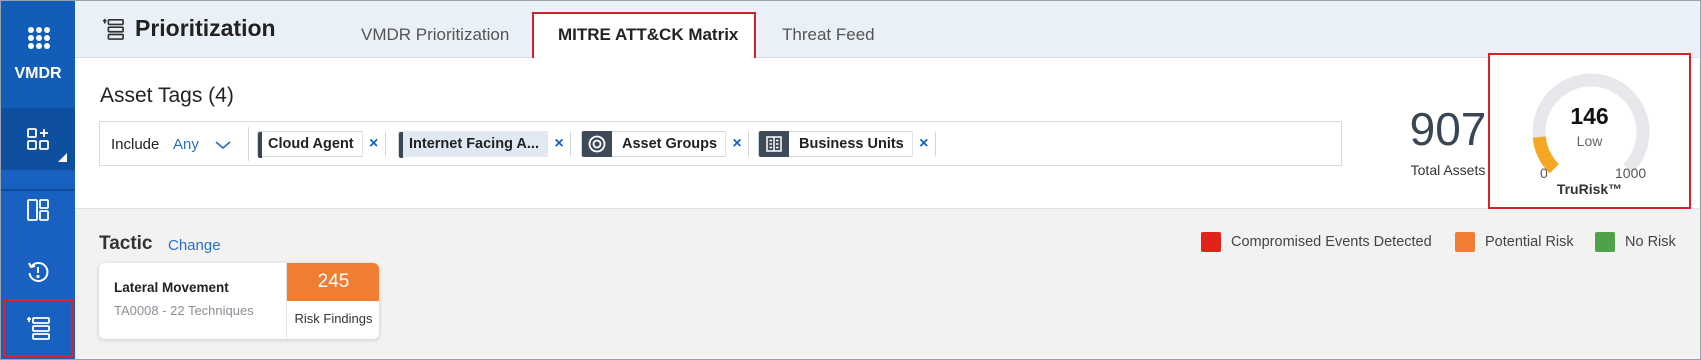 The image size is (1701, 360). Describe the element at coordinates (648, 35) in the screenshot. I see `tab-mitre-attack-matrix: MITRE ATT&CK Matrix` at that location.